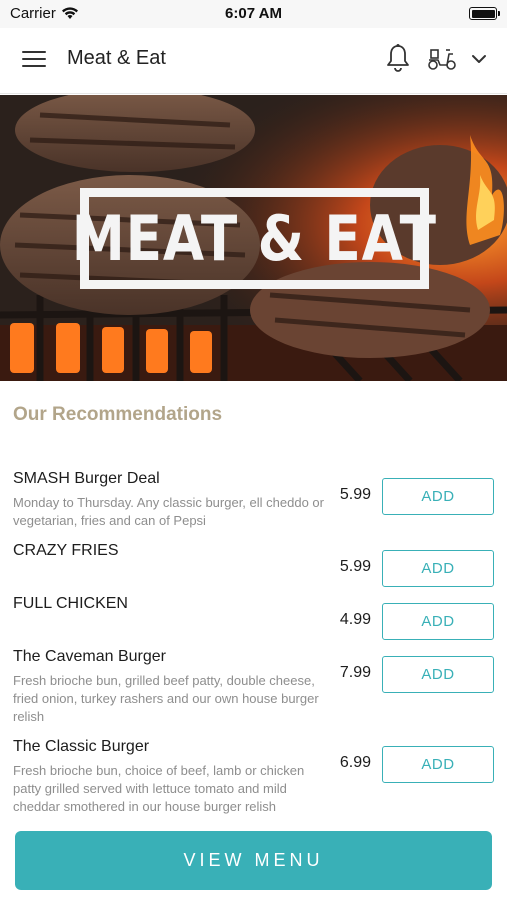  Describe the element at coordinates (479, 59) in the screenshot. I see `chevron-down-icon` at that location.